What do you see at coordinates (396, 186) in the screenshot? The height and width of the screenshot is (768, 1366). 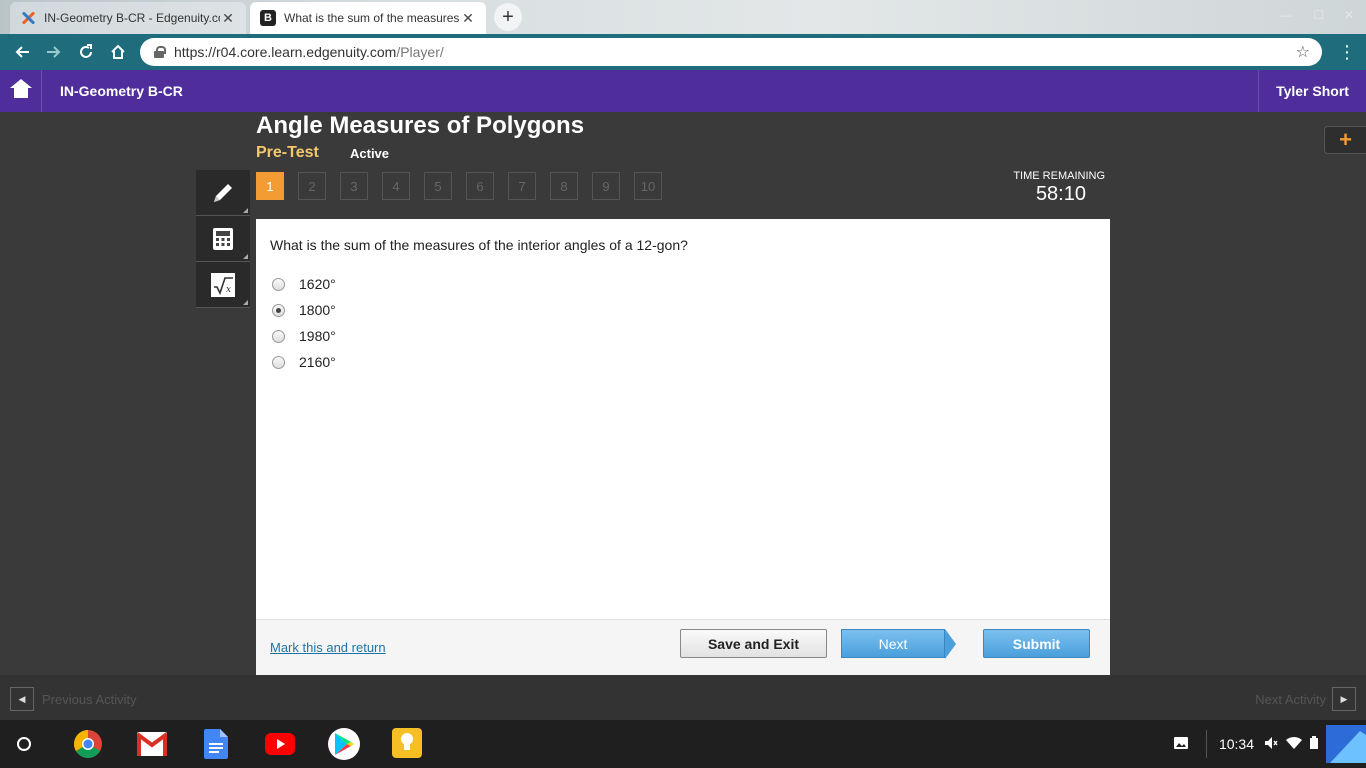 I see `question-number-4: 4` at bounding box center [396, 186].